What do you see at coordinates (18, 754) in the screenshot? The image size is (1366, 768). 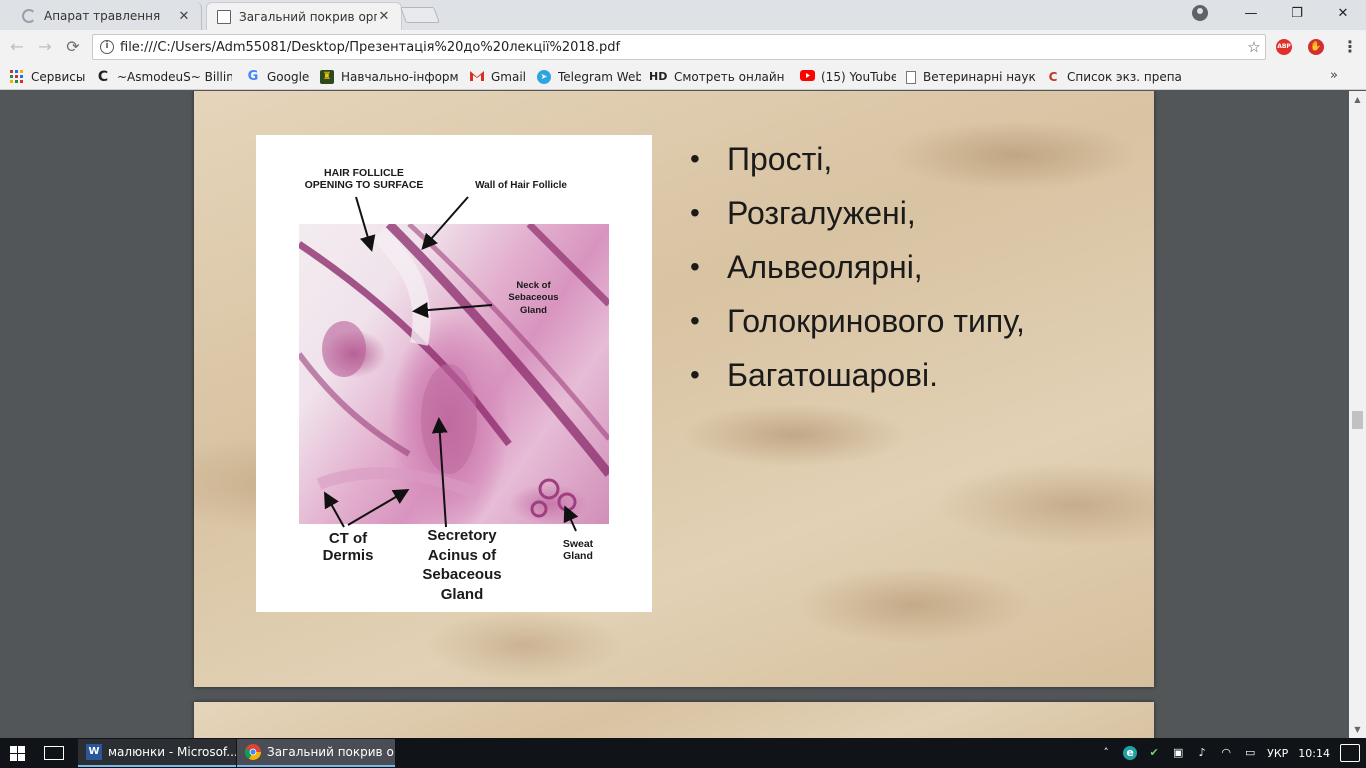 I see `windows-start-icon` at bounding box center [18, 754].